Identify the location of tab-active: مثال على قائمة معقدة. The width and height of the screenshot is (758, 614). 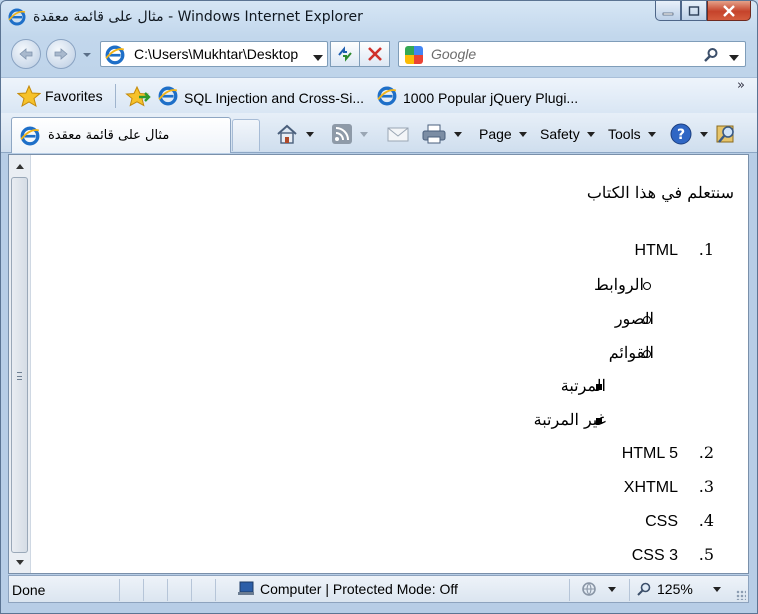
(121, 135).